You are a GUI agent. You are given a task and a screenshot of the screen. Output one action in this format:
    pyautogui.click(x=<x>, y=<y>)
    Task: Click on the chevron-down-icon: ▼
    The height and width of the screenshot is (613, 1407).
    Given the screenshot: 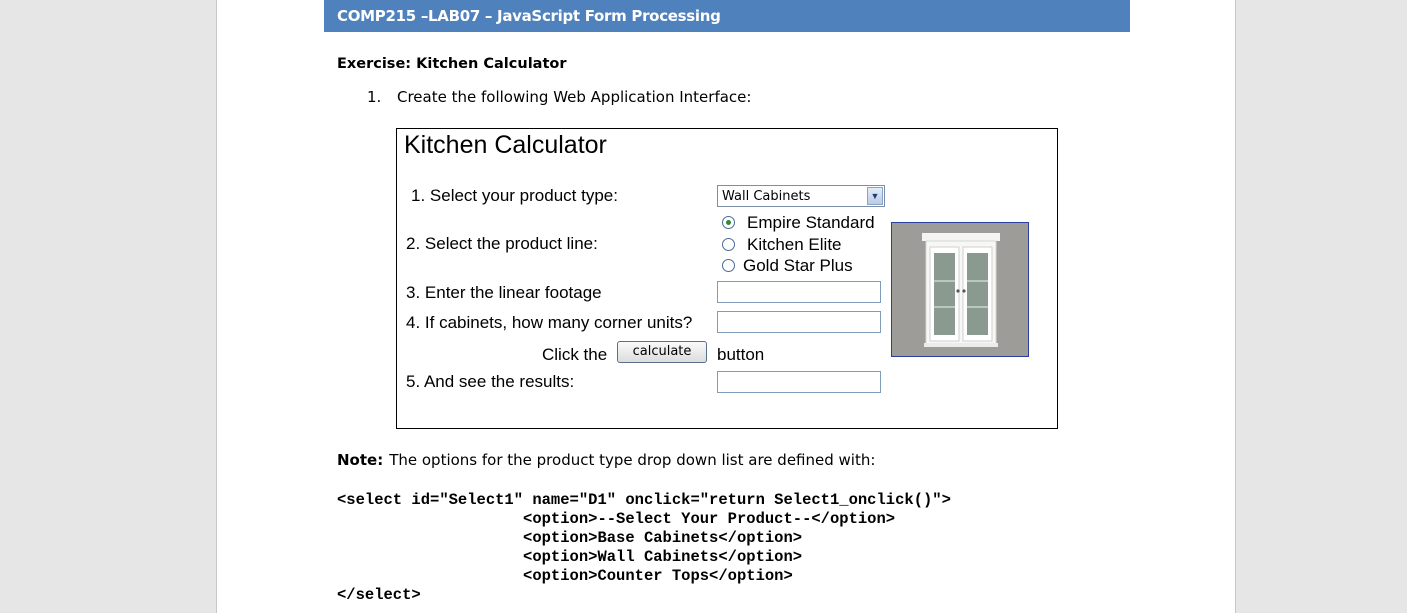 What is the action you would take?
    pyautogui.click(x=875, y=196)
    